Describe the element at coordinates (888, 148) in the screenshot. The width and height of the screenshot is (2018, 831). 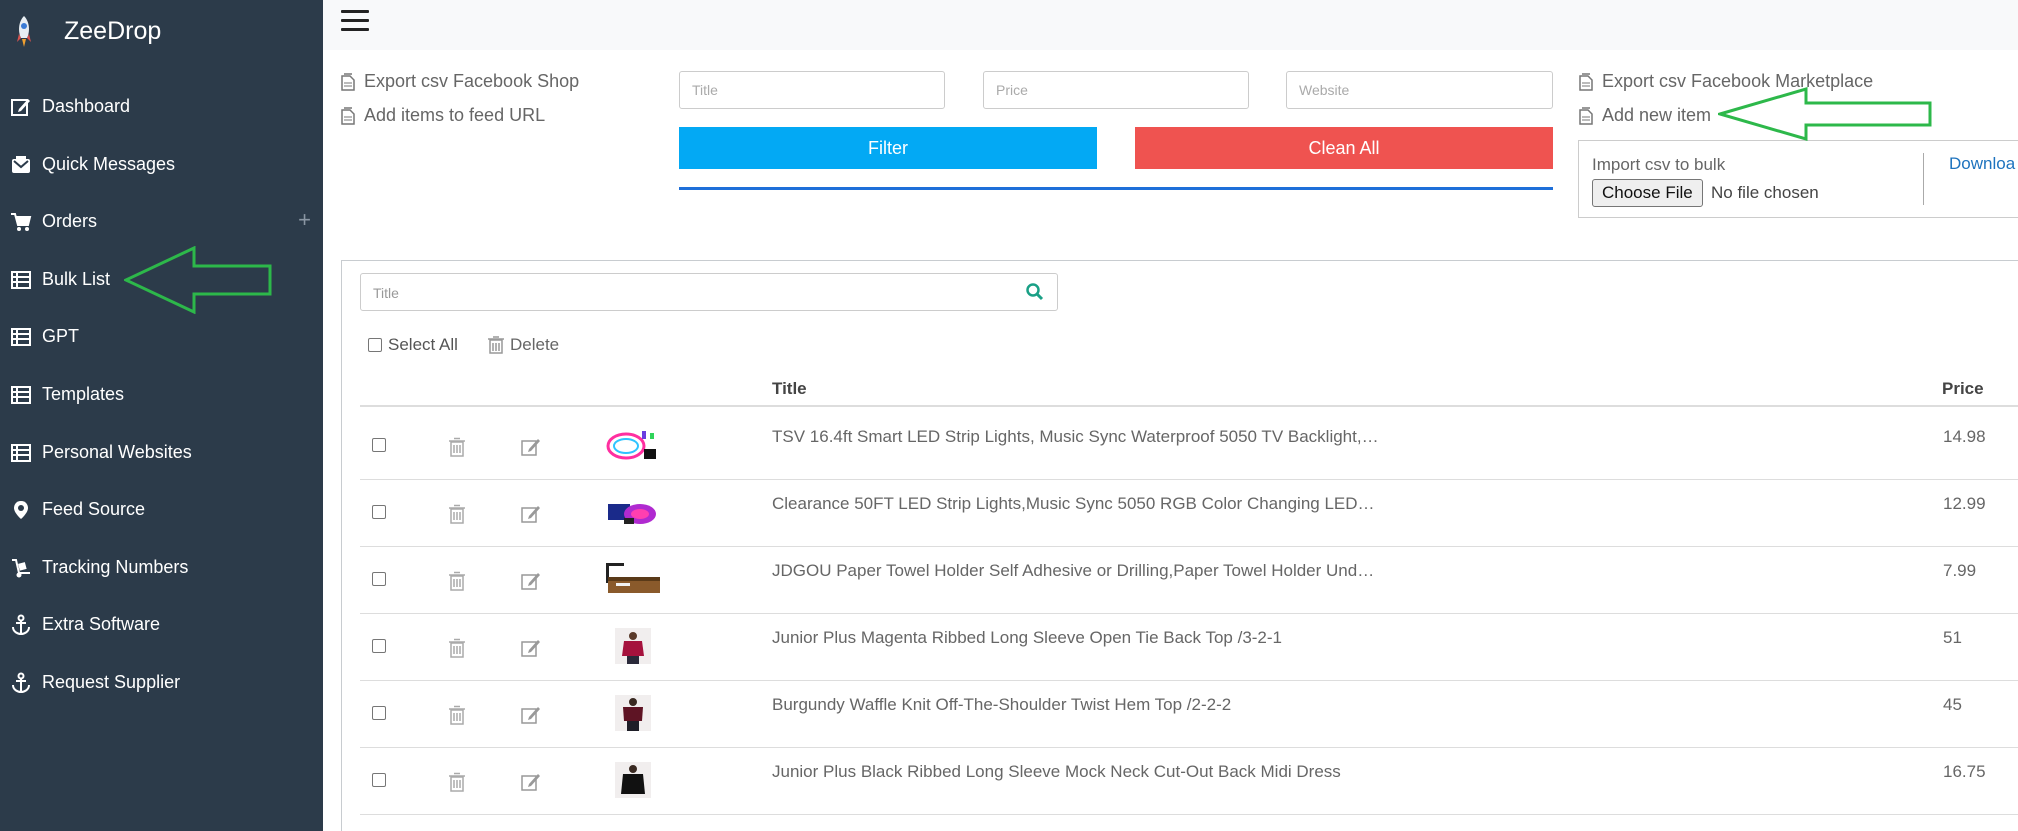
I see `filter-button: Filter` at that location.